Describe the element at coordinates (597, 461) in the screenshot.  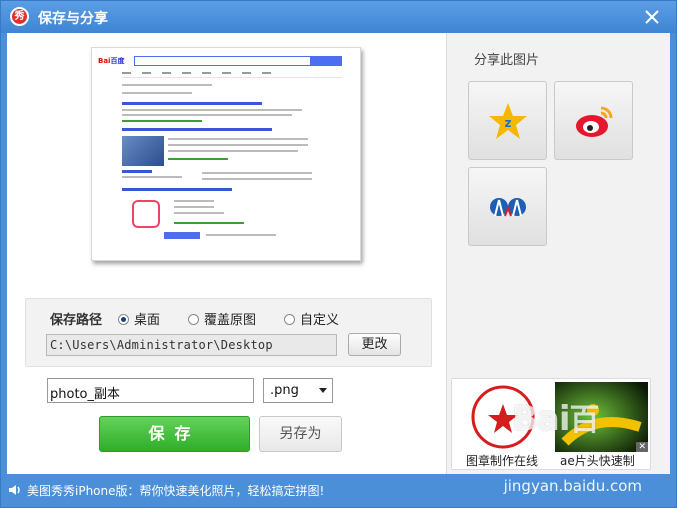
I see `thumbnail-ae-label: ae片头快速制` at that location.